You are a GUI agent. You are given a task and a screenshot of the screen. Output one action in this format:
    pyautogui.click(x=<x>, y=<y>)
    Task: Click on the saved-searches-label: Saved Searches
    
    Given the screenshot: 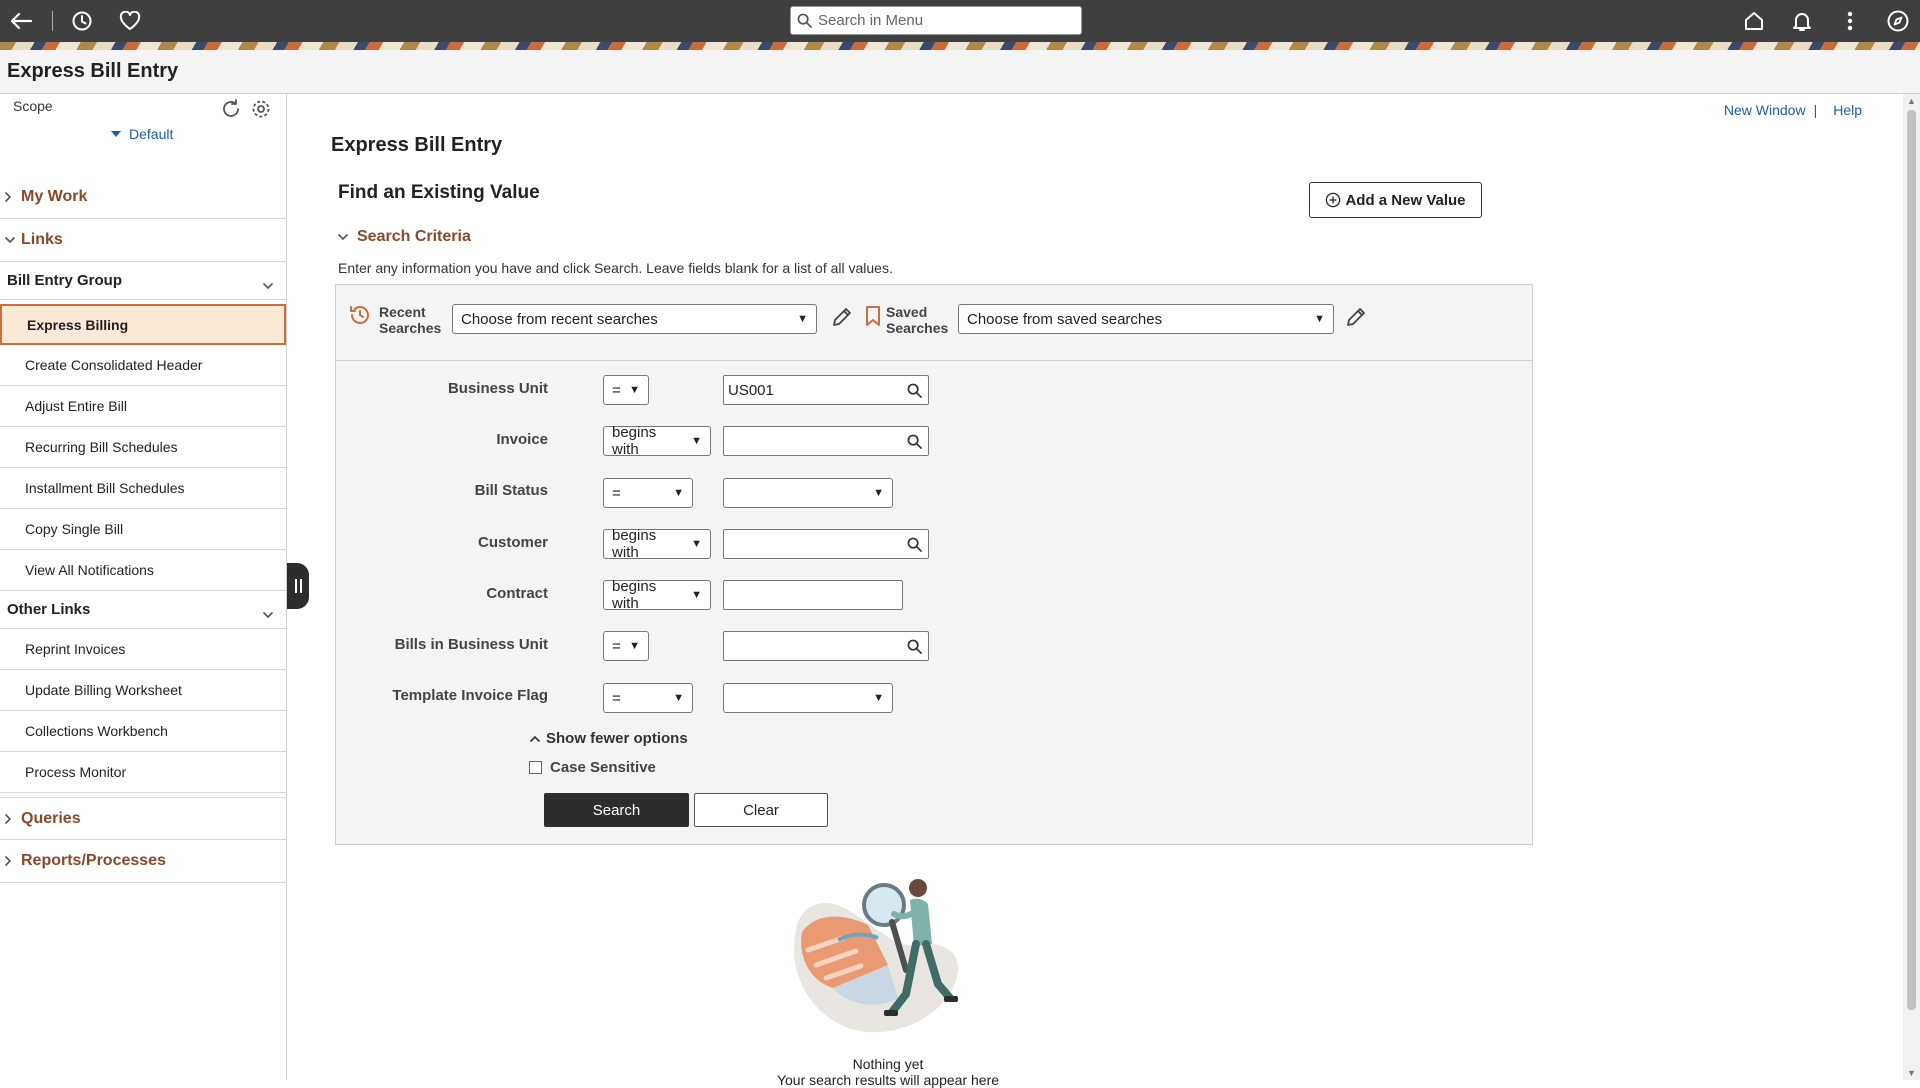 What is the action you would take?
    pyautogui.click(x=917, y=320)
    